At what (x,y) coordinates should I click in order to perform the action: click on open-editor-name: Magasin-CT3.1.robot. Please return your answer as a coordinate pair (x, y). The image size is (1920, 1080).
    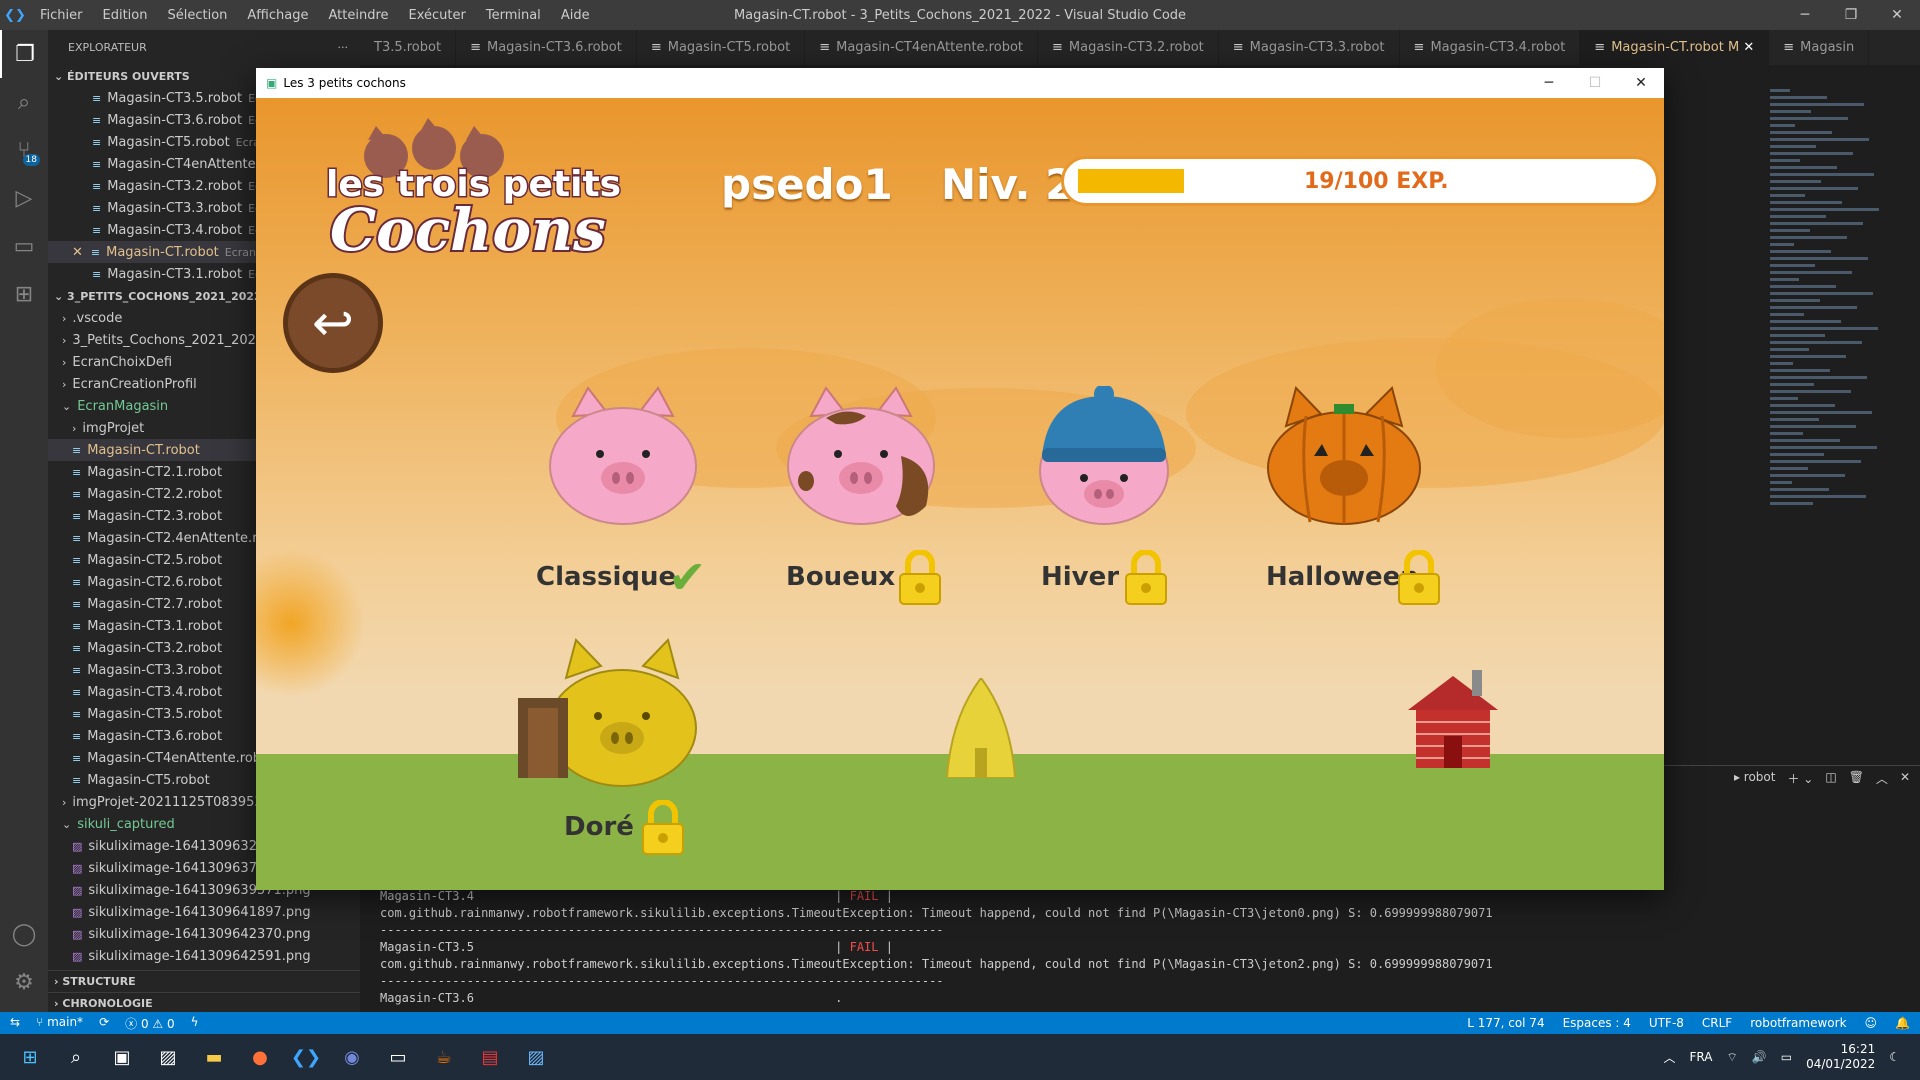
    Looking at the image, I should click on (175, 274).